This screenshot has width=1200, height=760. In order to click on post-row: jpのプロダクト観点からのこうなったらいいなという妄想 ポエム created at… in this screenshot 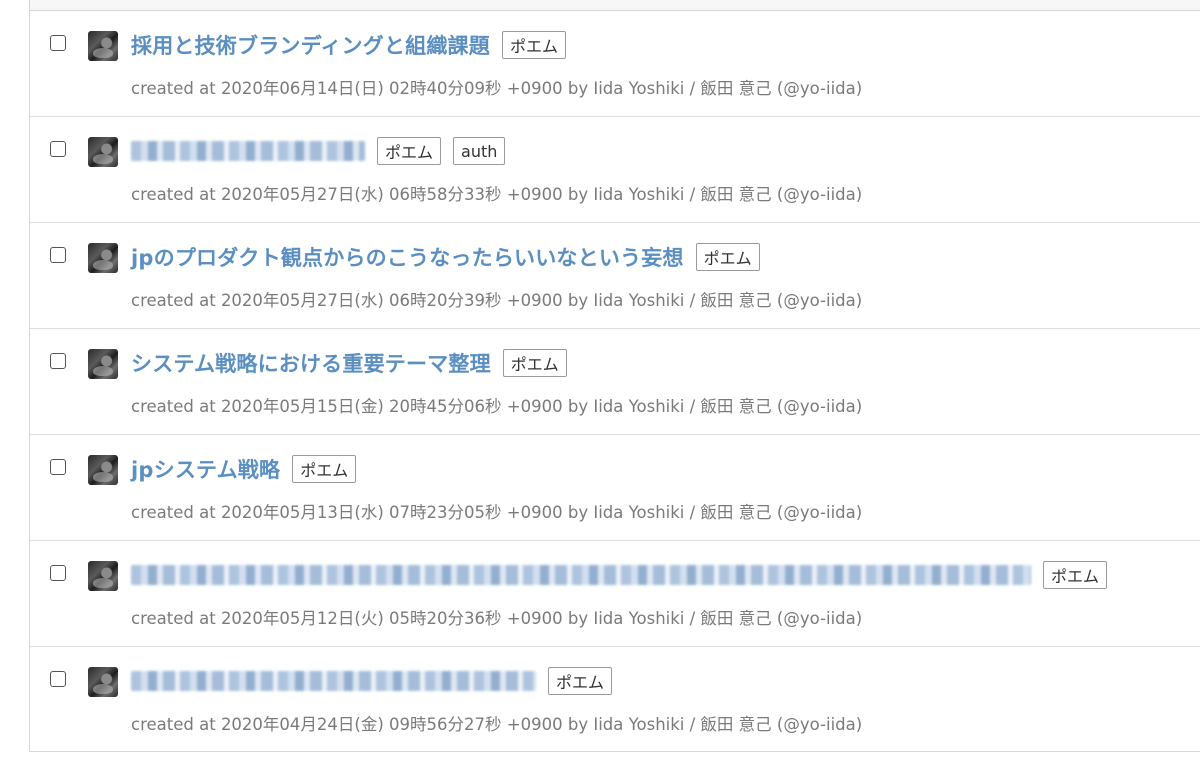, I will do `click(615, 276)`.